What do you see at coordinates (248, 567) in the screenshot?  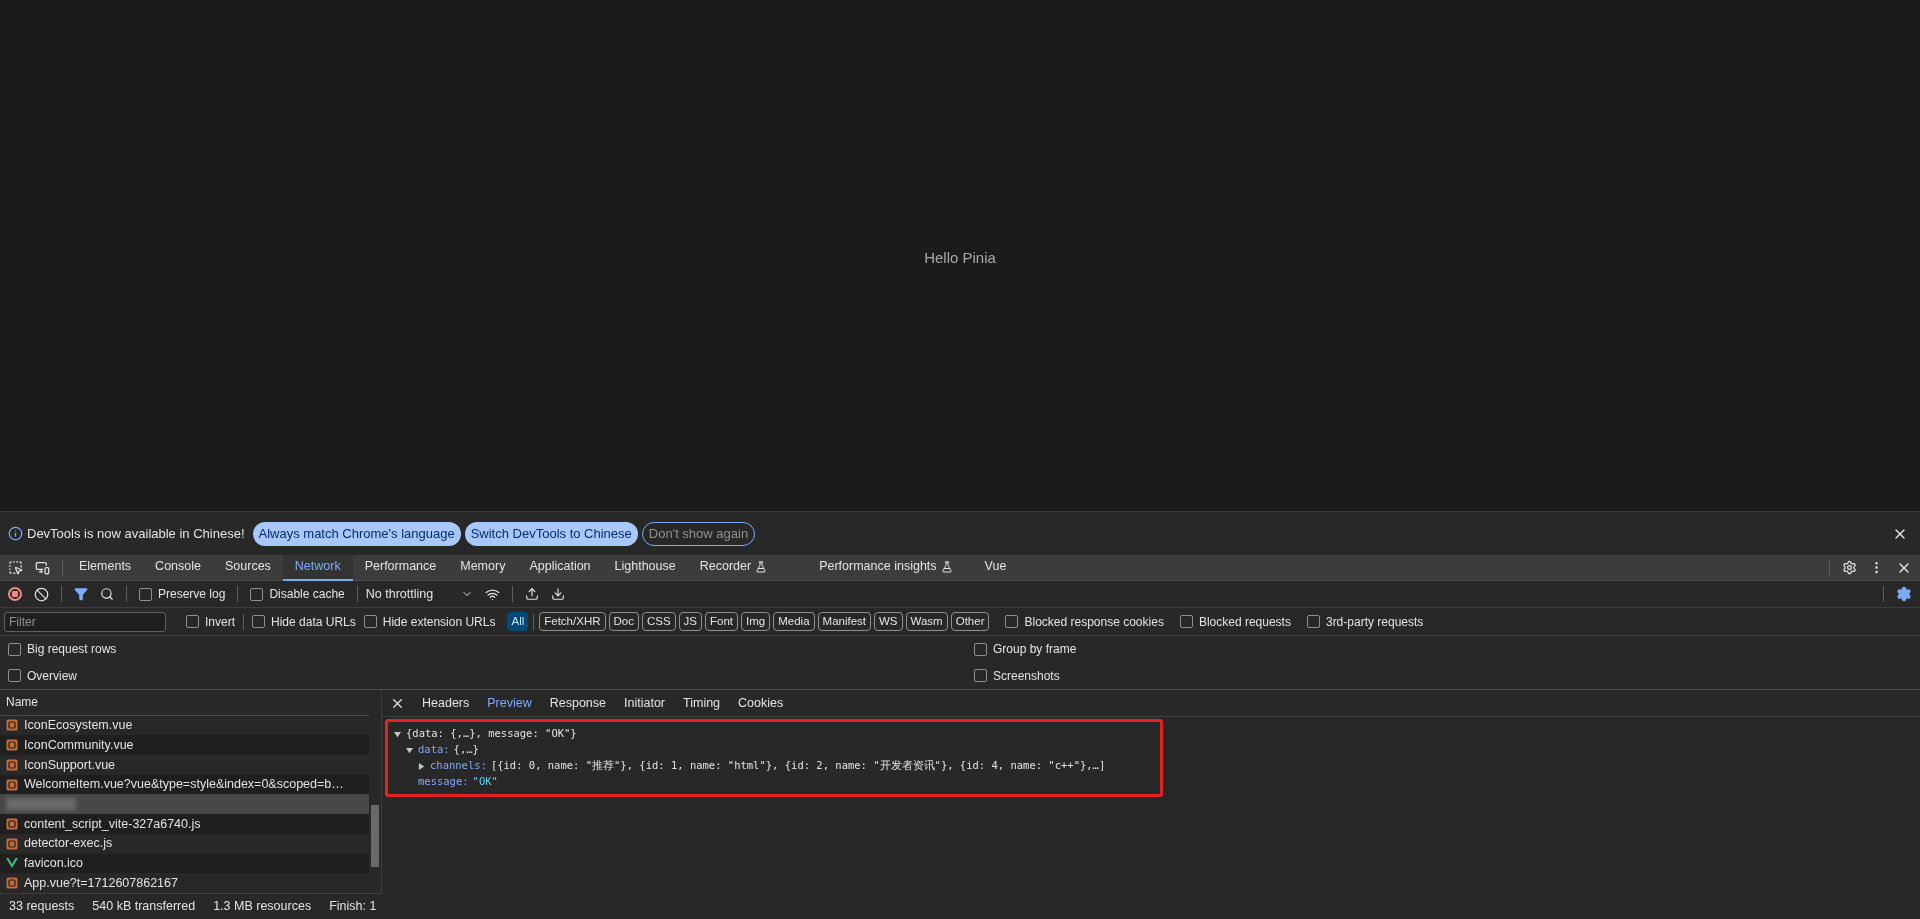 I see `devtools-tab: Sources` at bounding box center [248, 567].